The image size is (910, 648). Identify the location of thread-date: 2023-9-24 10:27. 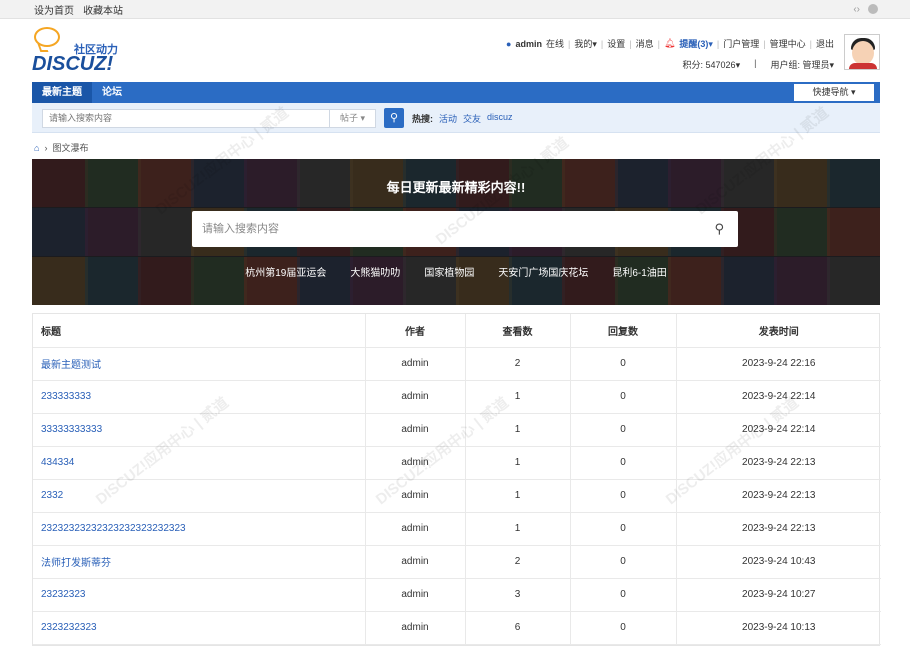
(778, 595).